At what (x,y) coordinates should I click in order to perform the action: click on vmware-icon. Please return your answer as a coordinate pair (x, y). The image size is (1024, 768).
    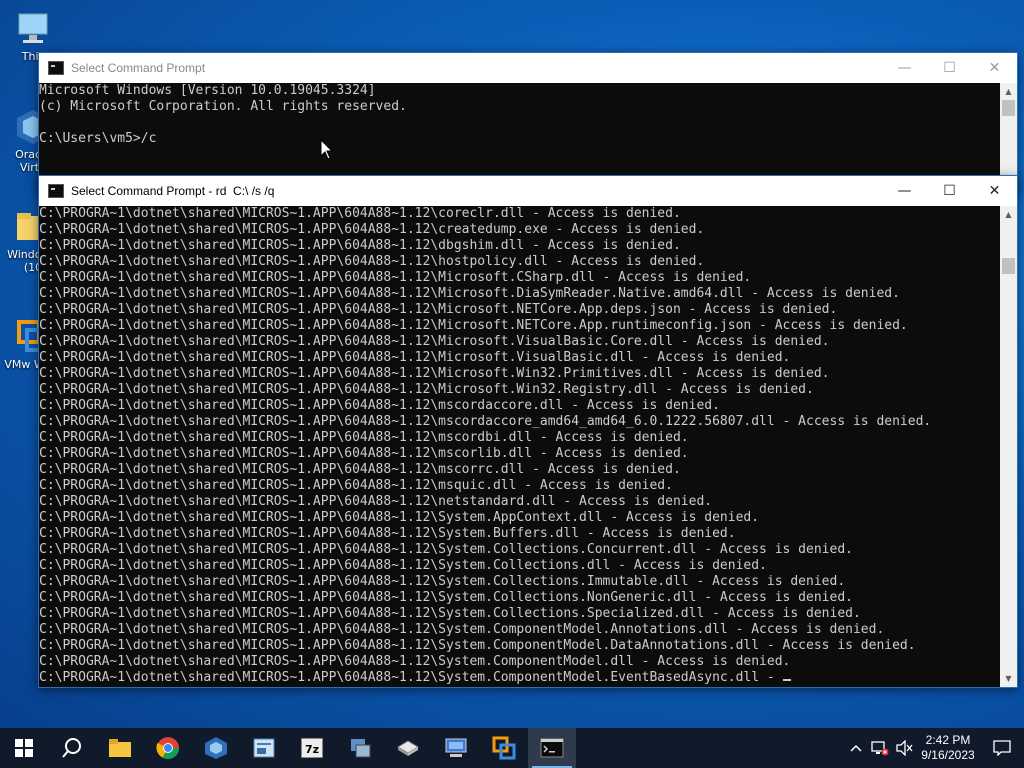
    Looking at the image, I should click on (504, 748).